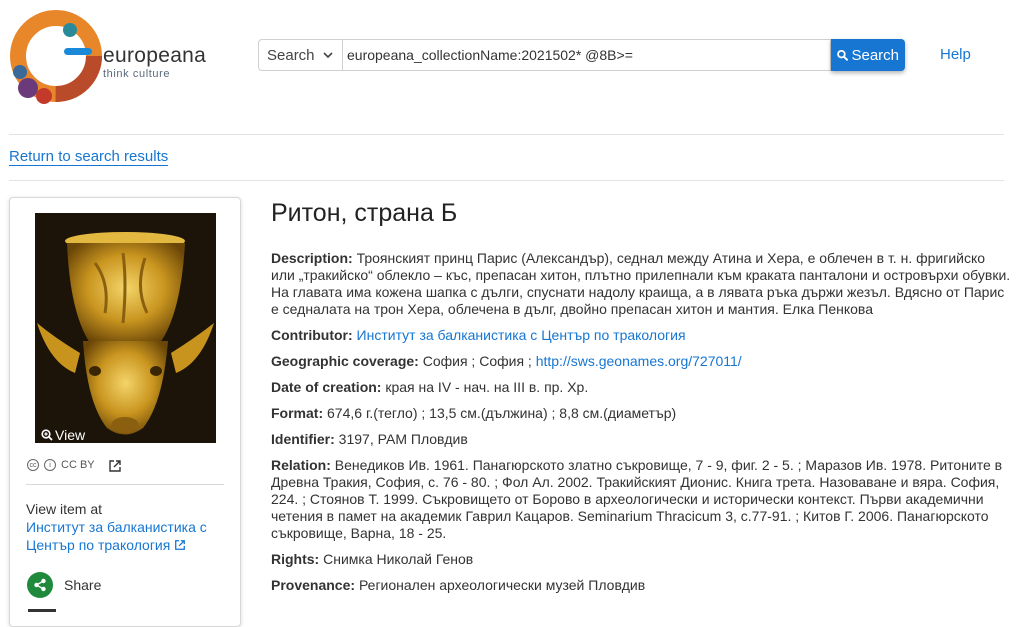  I want to click on search-type-select: Search, so click(300, 55).